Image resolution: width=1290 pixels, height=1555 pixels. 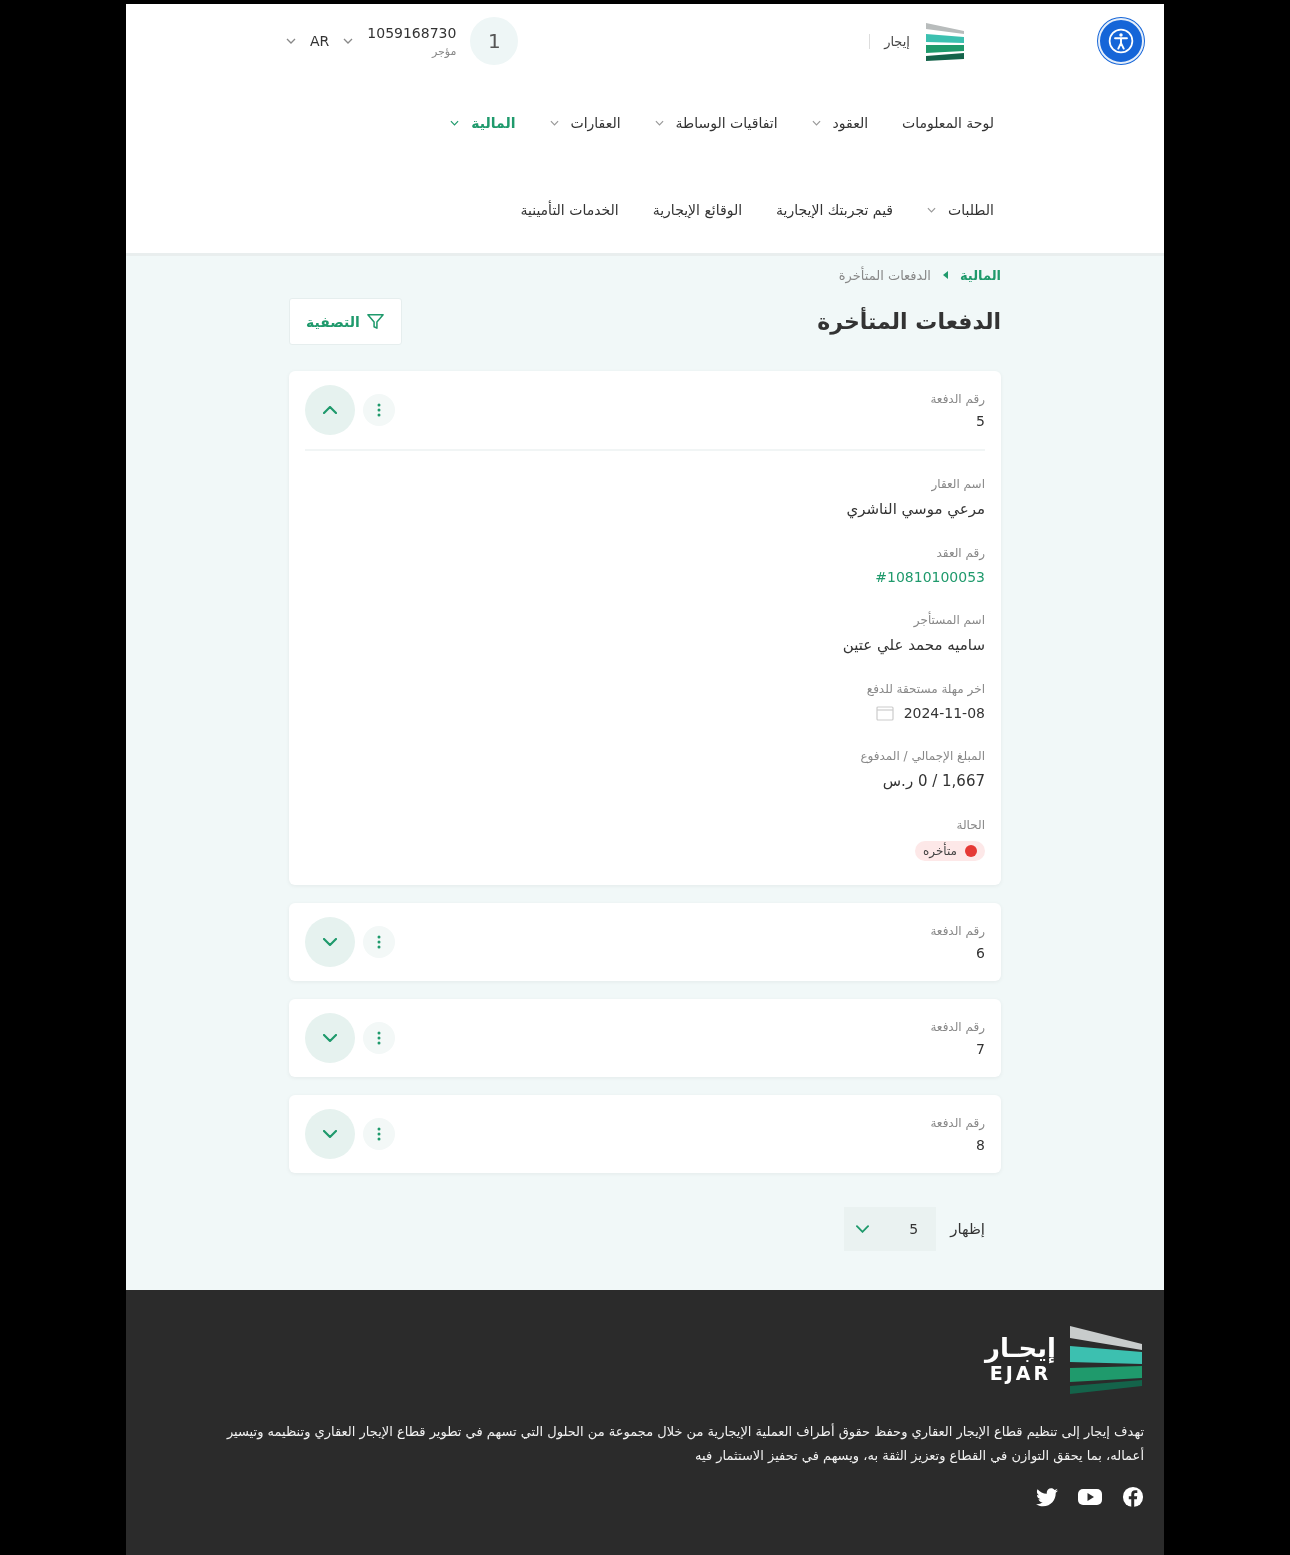 I want to click on contract-link: #10810100053, so click(x=930, y=577).